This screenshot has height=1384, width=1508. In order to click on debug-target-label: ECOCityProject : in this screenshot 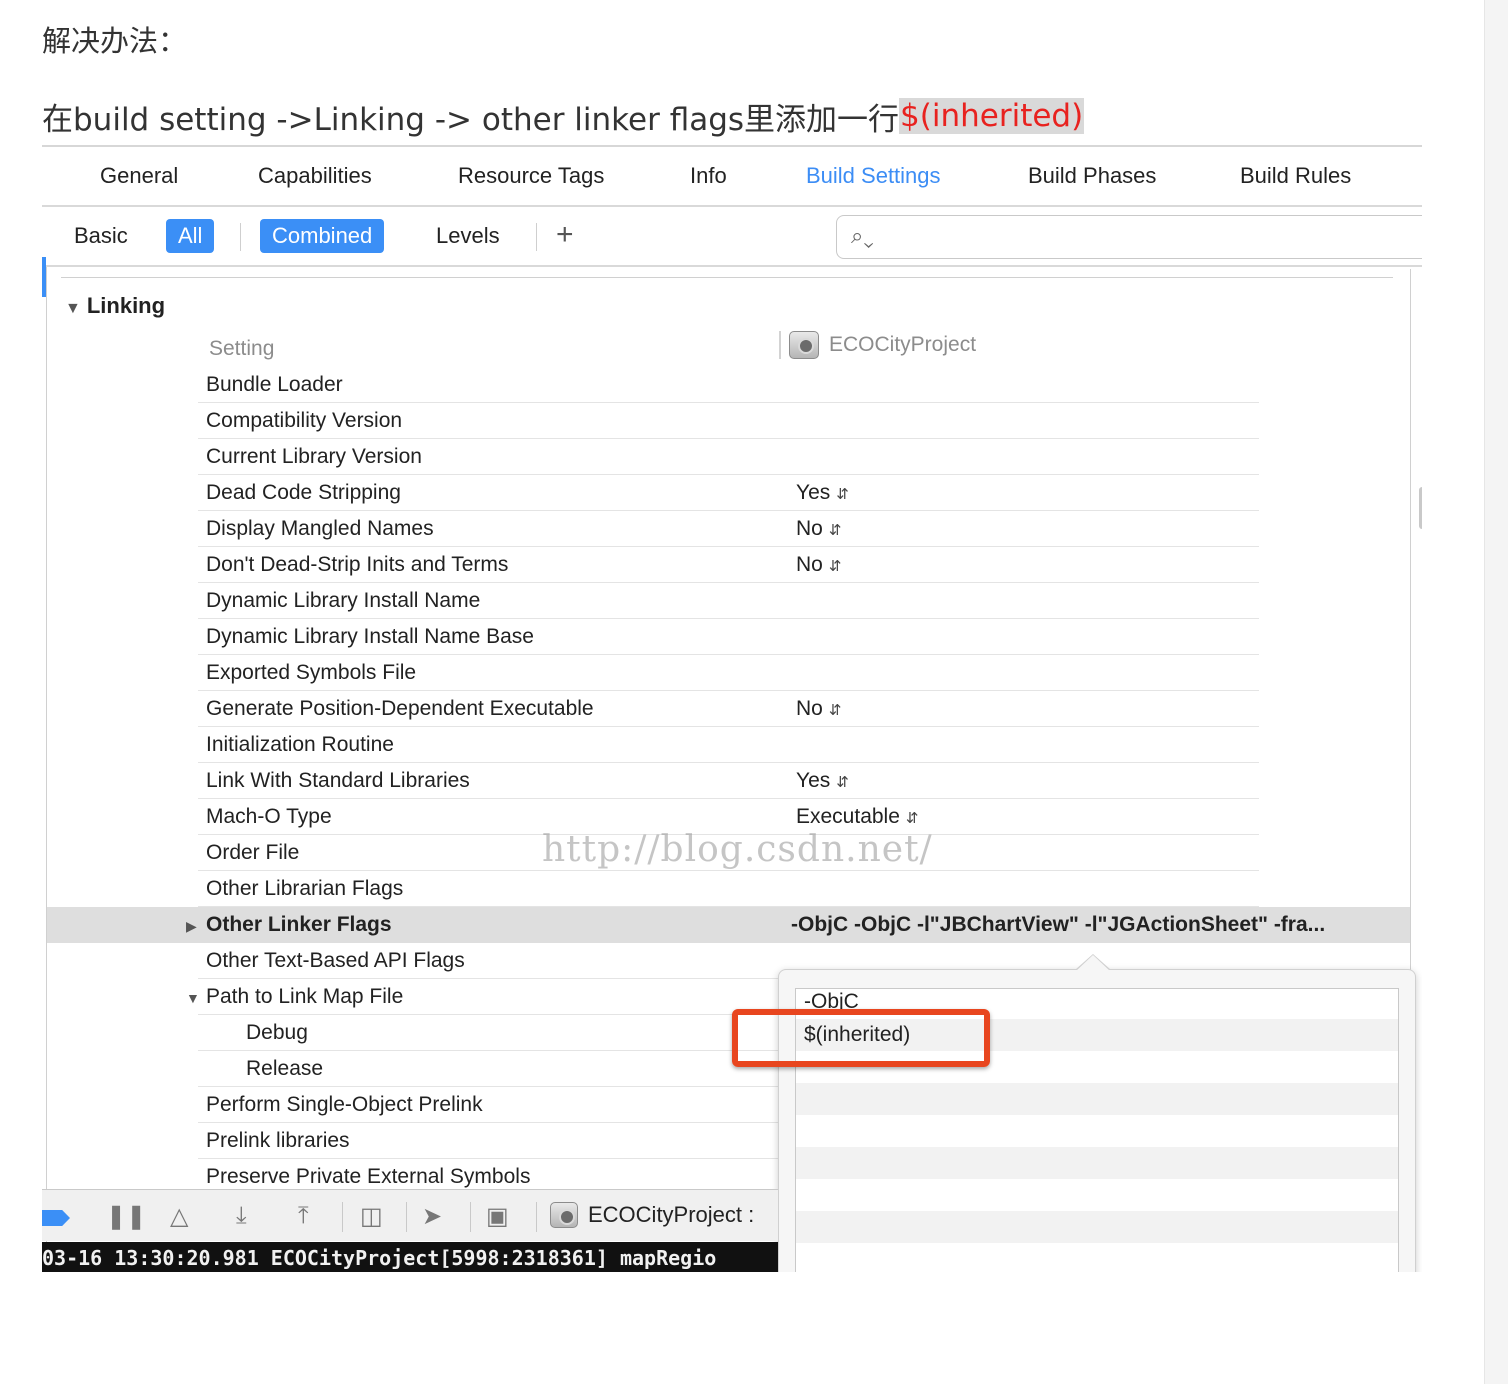, I will do `click(671, 1214)`.